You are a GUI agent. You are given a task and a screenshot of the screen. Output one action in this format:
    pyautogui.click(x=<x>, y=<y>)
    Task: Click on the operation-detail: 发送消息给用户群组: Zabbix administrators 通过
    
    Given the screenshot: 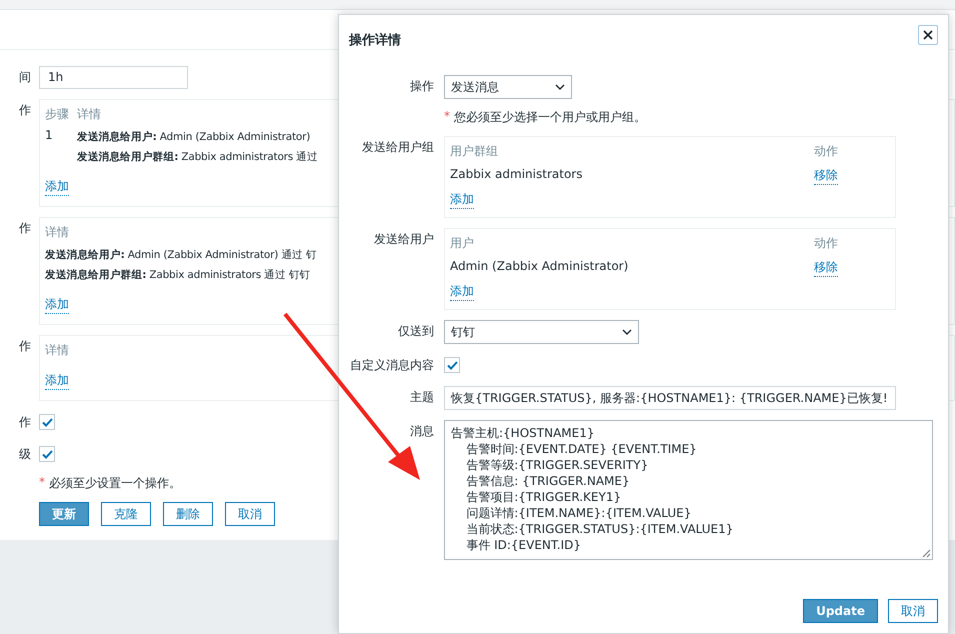 What is the action you would take?
    pyautogui.click(x=197, y=157)
    